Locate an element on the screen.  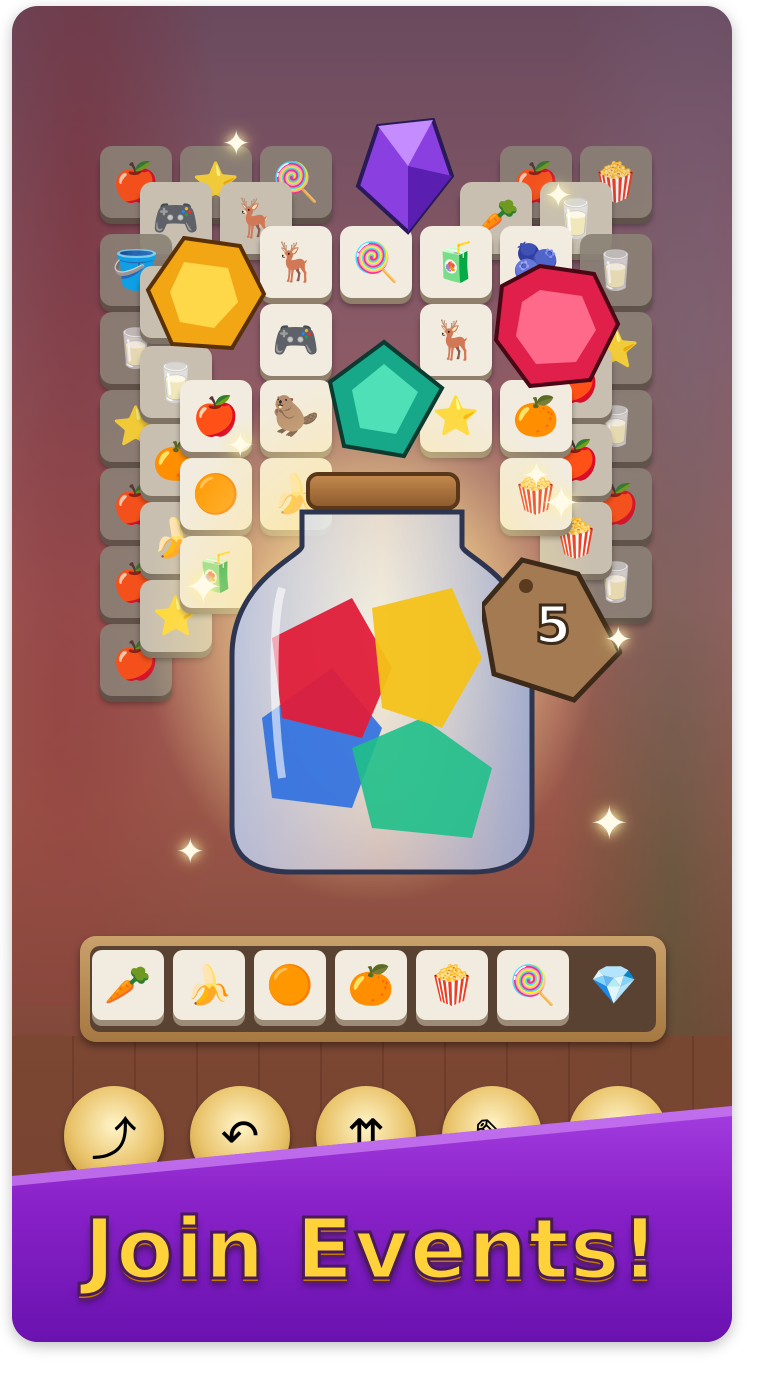
carrot-icon: 🥕 is located at coordinates (128, 985).